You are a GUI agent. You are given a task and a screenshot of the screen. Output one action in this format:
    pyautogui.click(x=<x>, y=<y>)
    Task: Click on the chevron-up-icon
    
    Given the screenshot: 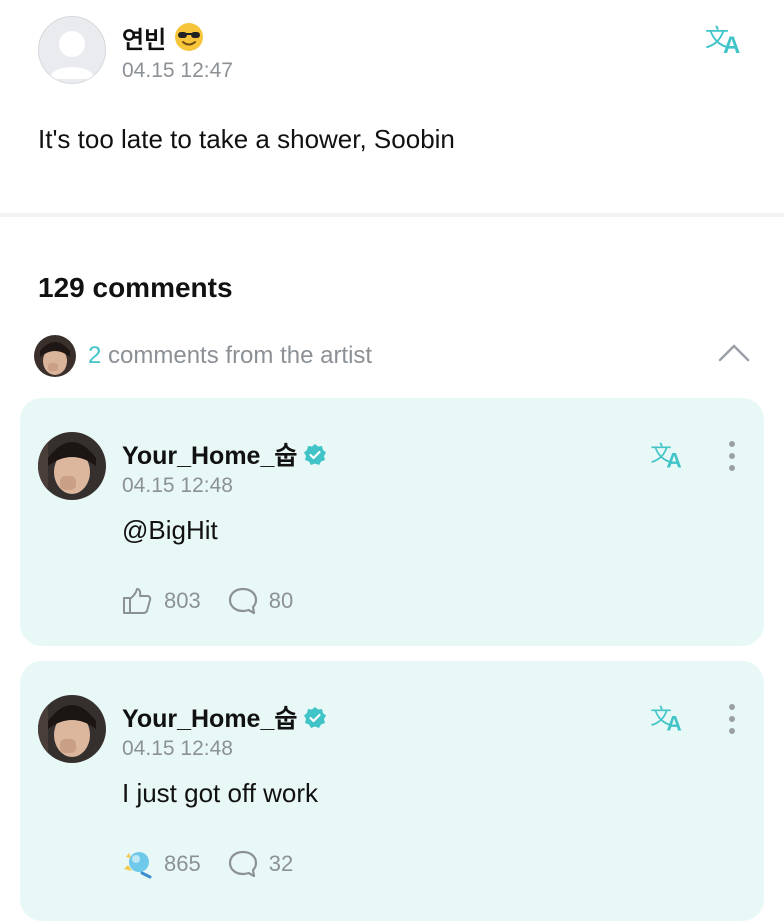 What is the action you would take?
    pyautogui.click(x=734, y=352)
    